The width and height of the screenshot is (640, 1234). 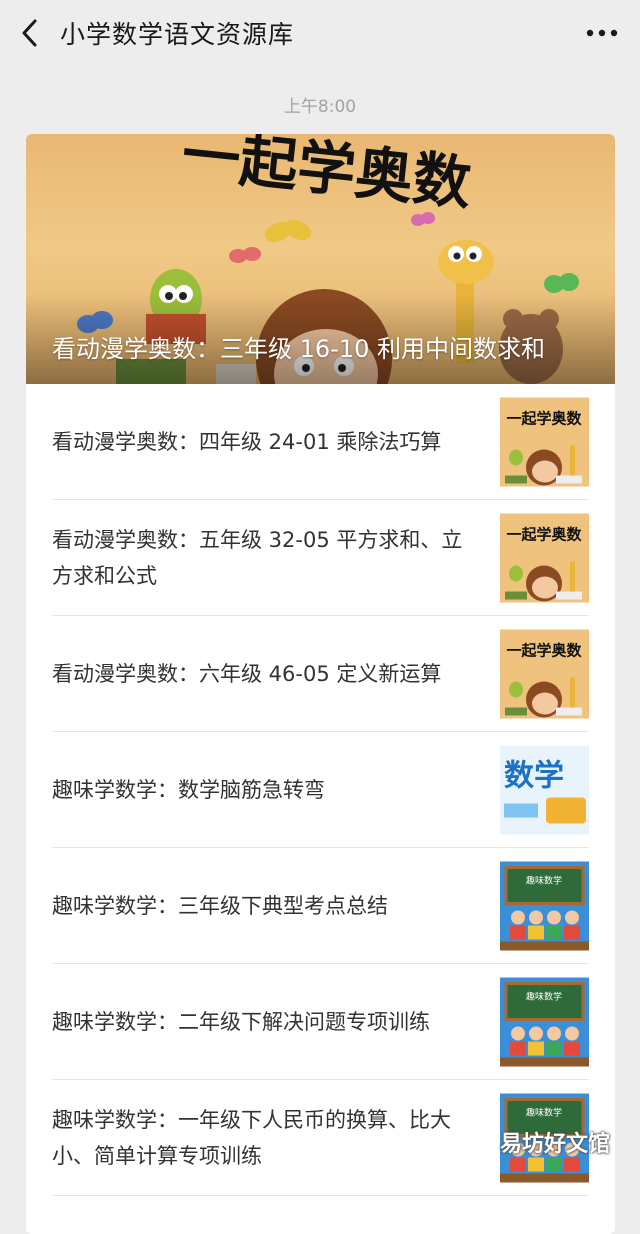 I want to click on article-title: 趣味学数学：数学脑筋急转弯, so click(x=262, y=790).